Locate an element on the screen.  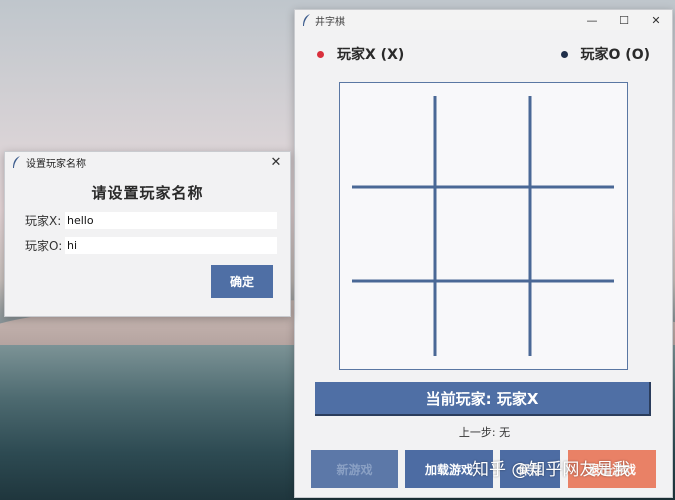
confirm-button: 确定 is located at coordinates (242, 281).